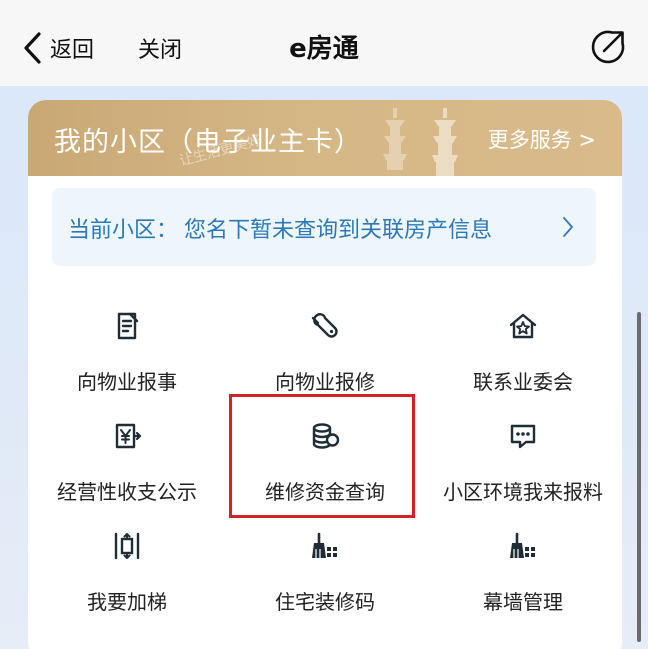  I want to click on chevron-left-icon, so click(32, 48).